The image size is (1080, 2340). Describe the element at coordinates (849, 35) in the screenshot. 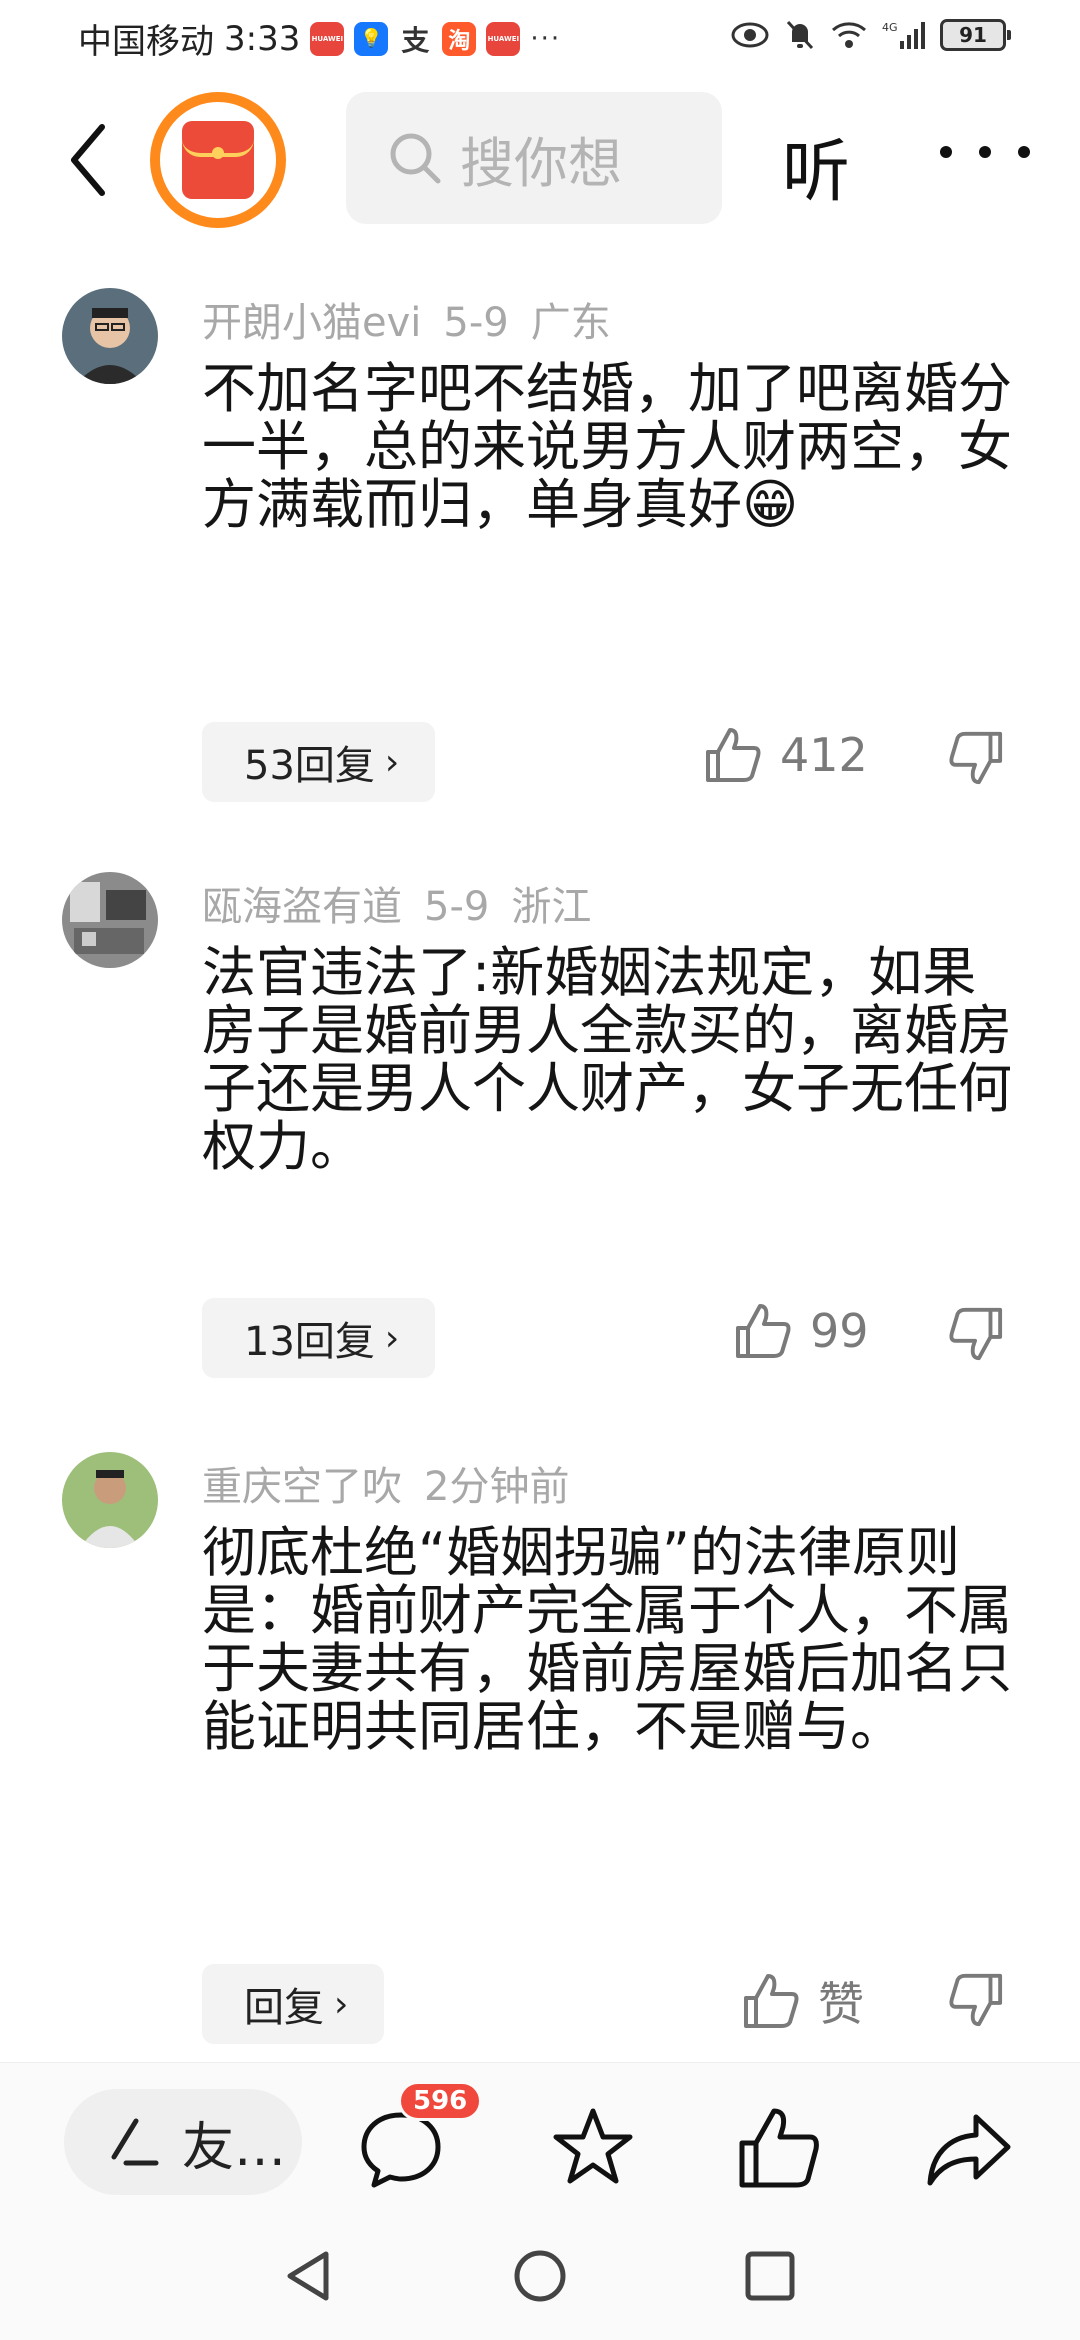

I see `wifi-icon` at that location.